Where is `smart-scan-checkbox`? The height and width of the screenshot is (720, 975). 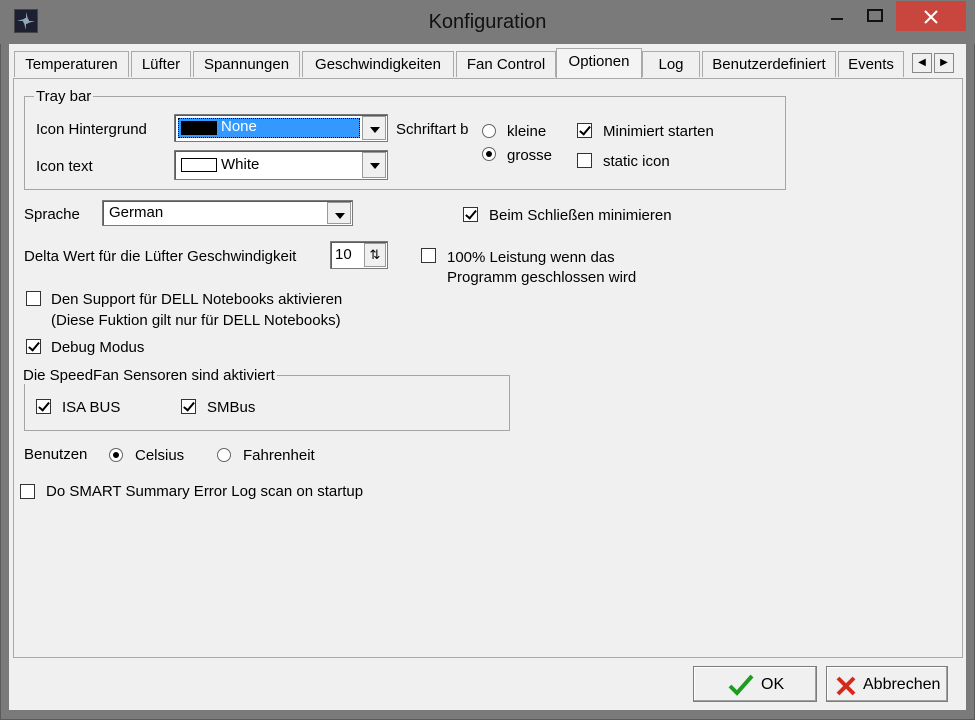
smart-scan-checkbox is located at coordinates (27, 491).